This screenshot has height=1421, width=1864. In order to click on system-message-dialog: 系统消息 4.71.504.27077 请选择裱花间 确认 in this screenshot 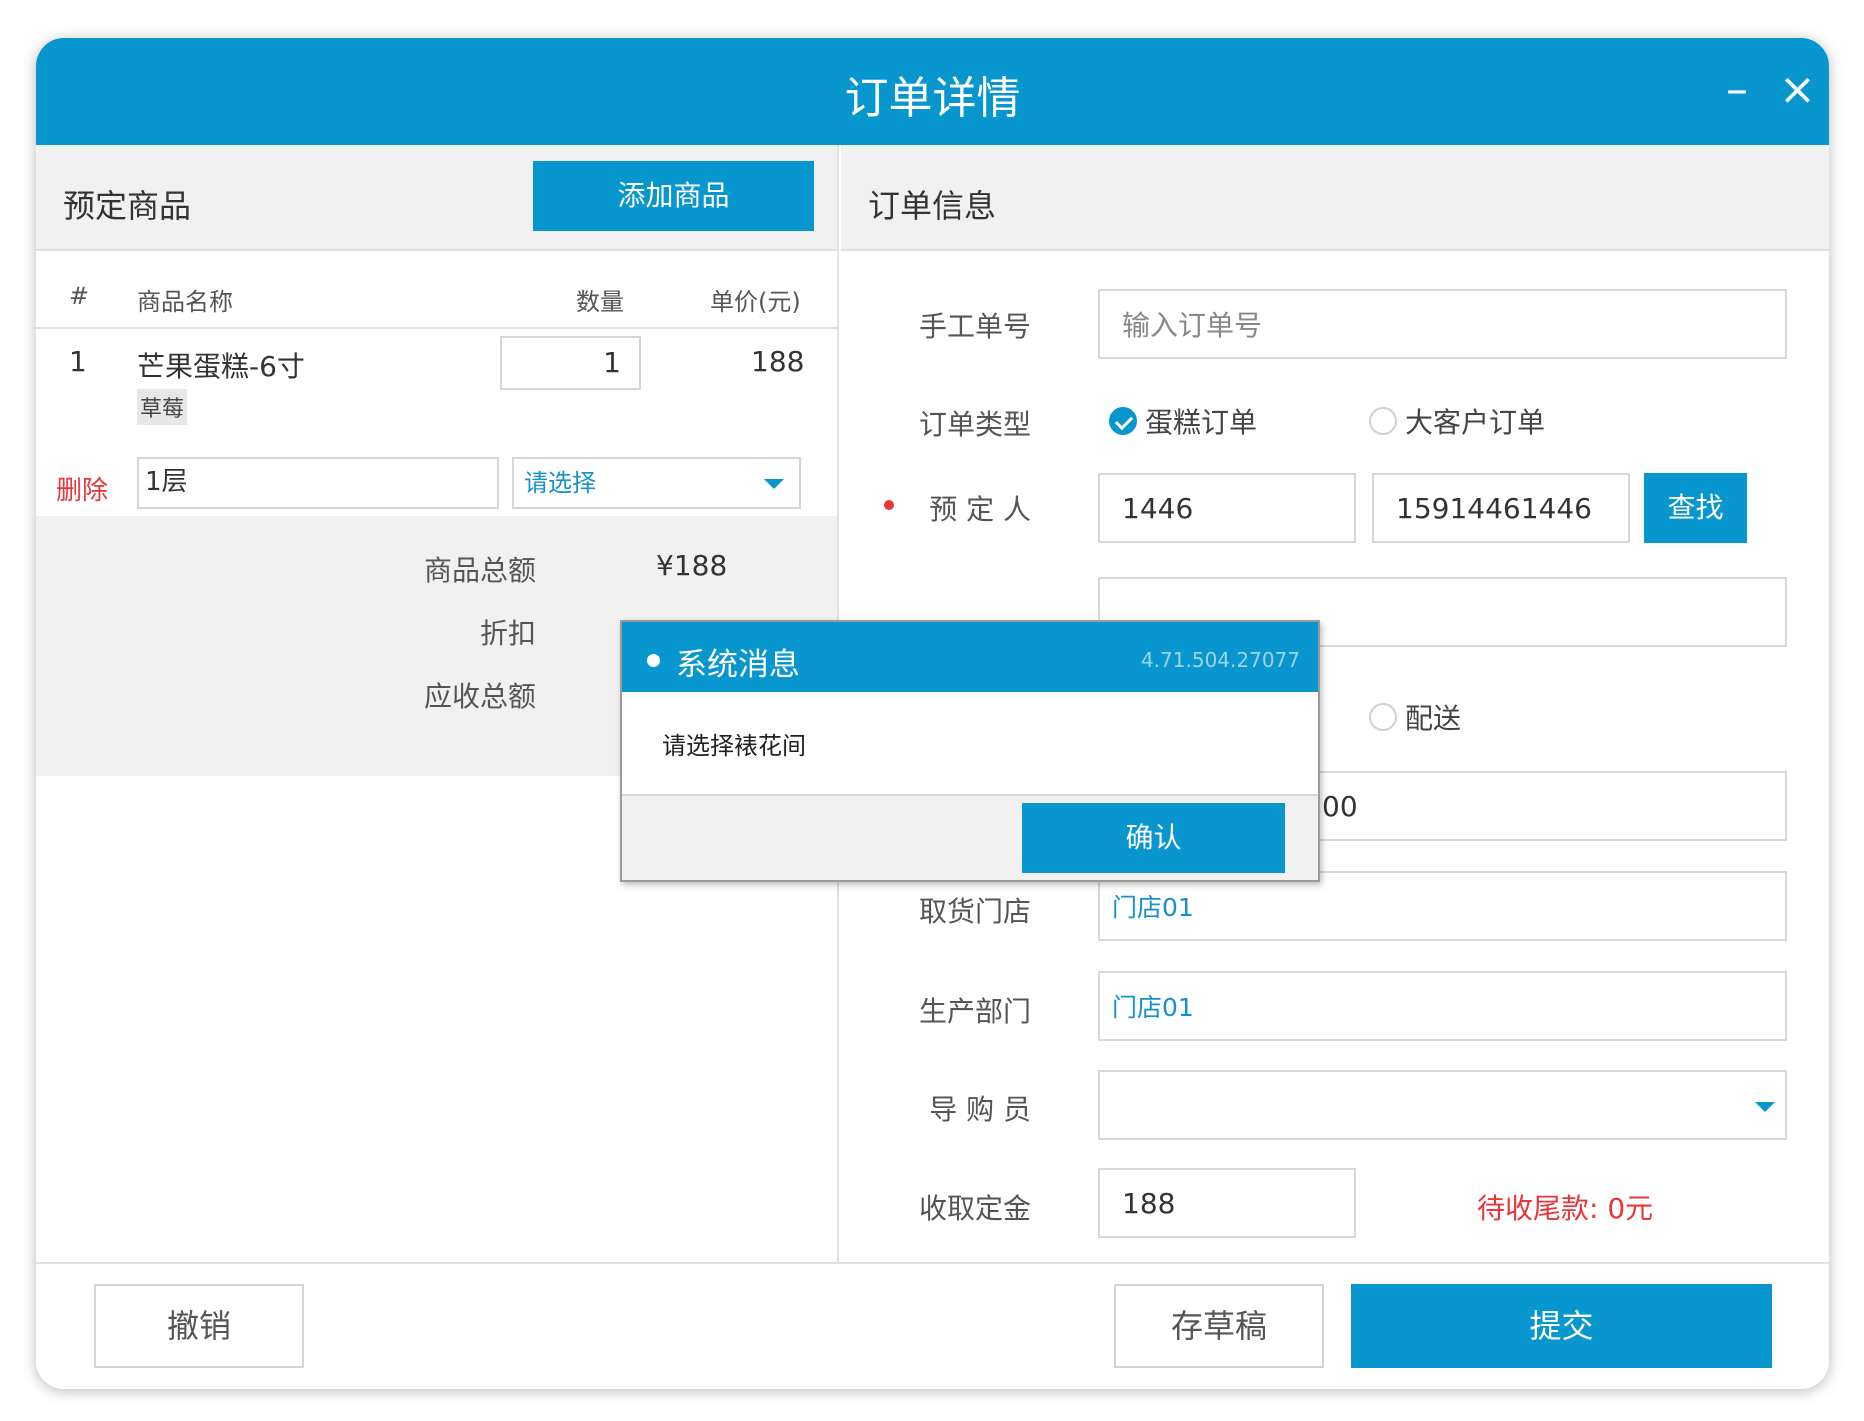, I will do `click(970, 751)`.